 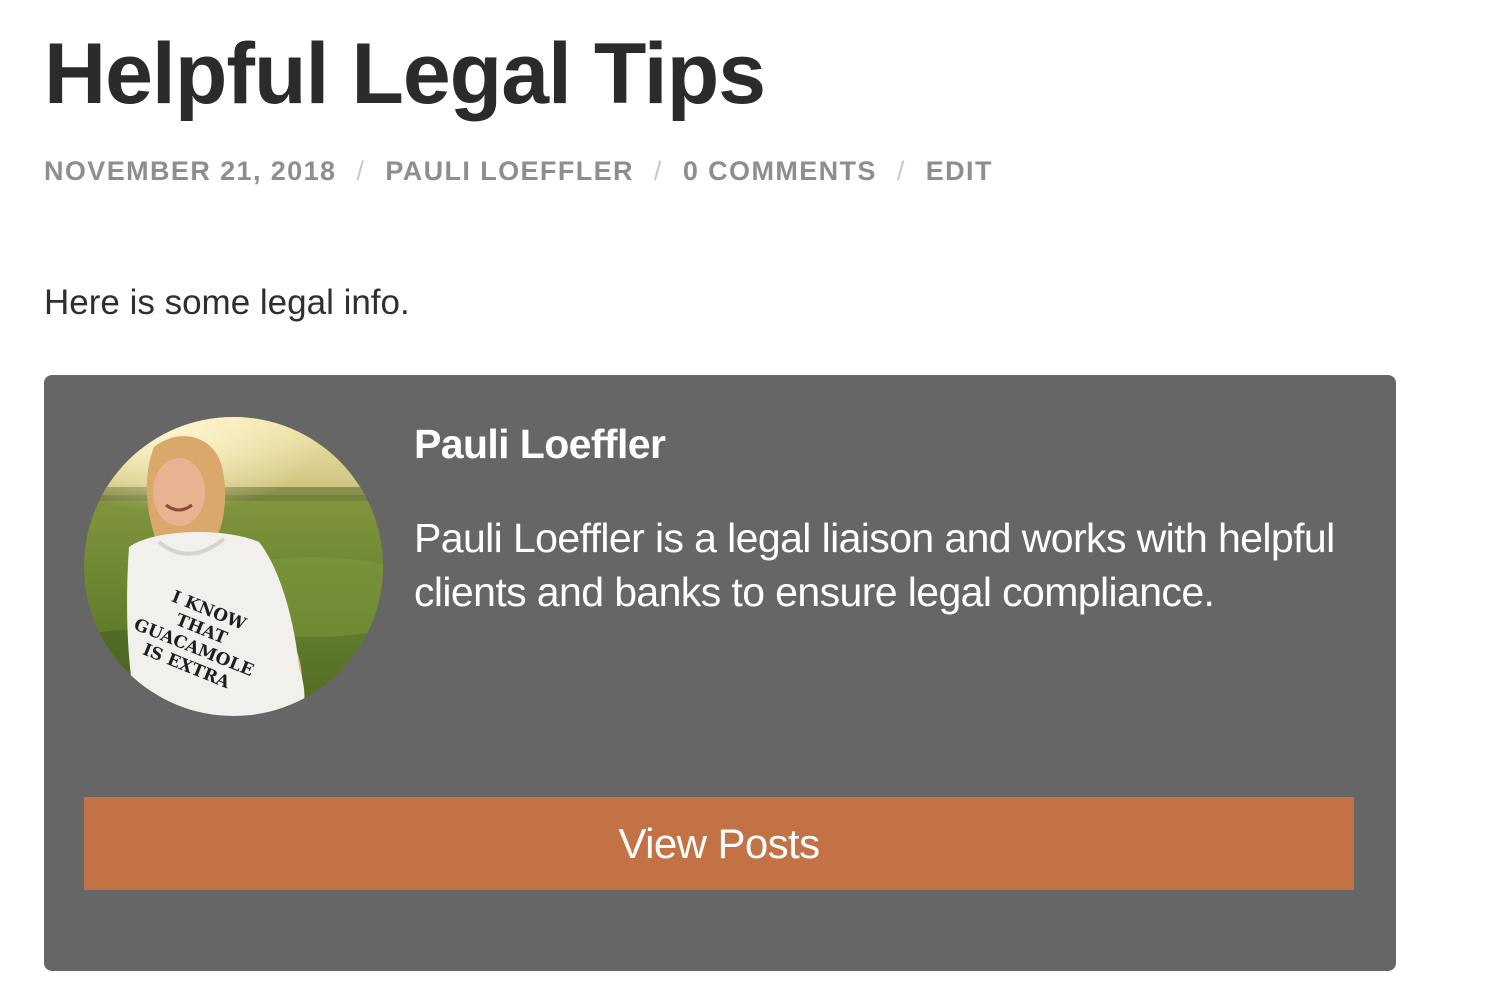 What do you see at coordinates (959, 171) in the screenshot?
I see `edit-link: EDIT` at bounding box center [959, 171].